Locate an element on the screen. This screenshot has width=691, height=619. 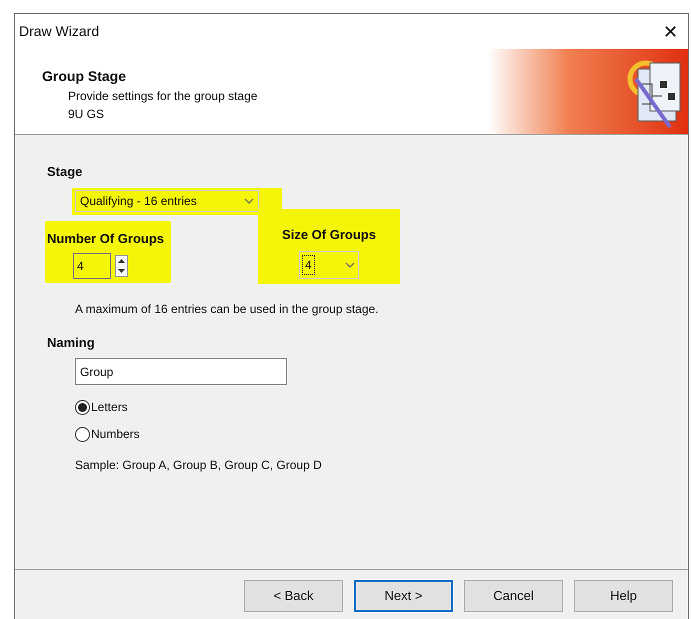
stage-label: Stage is located at coordinates (64, 172).